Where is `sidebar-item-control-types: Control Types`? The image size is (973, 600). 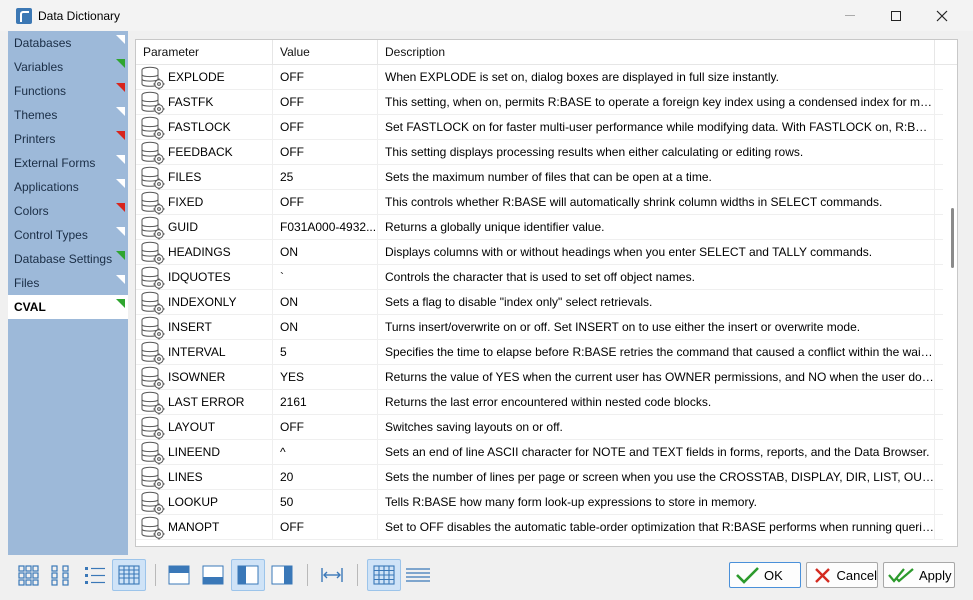 sidebar-item-control-types: Control Types is located at coordinates (68, 235).